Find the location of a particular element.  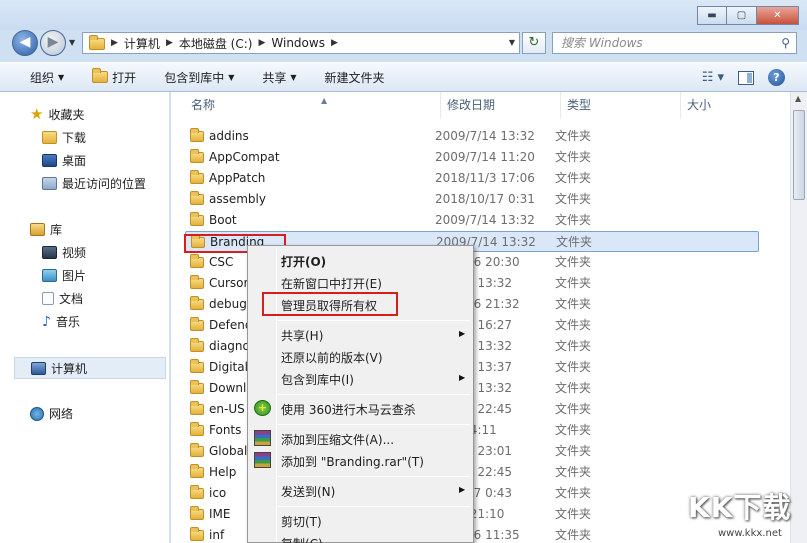

new-folder-button: 新建文件夹 is located at coordinates (355, 77).